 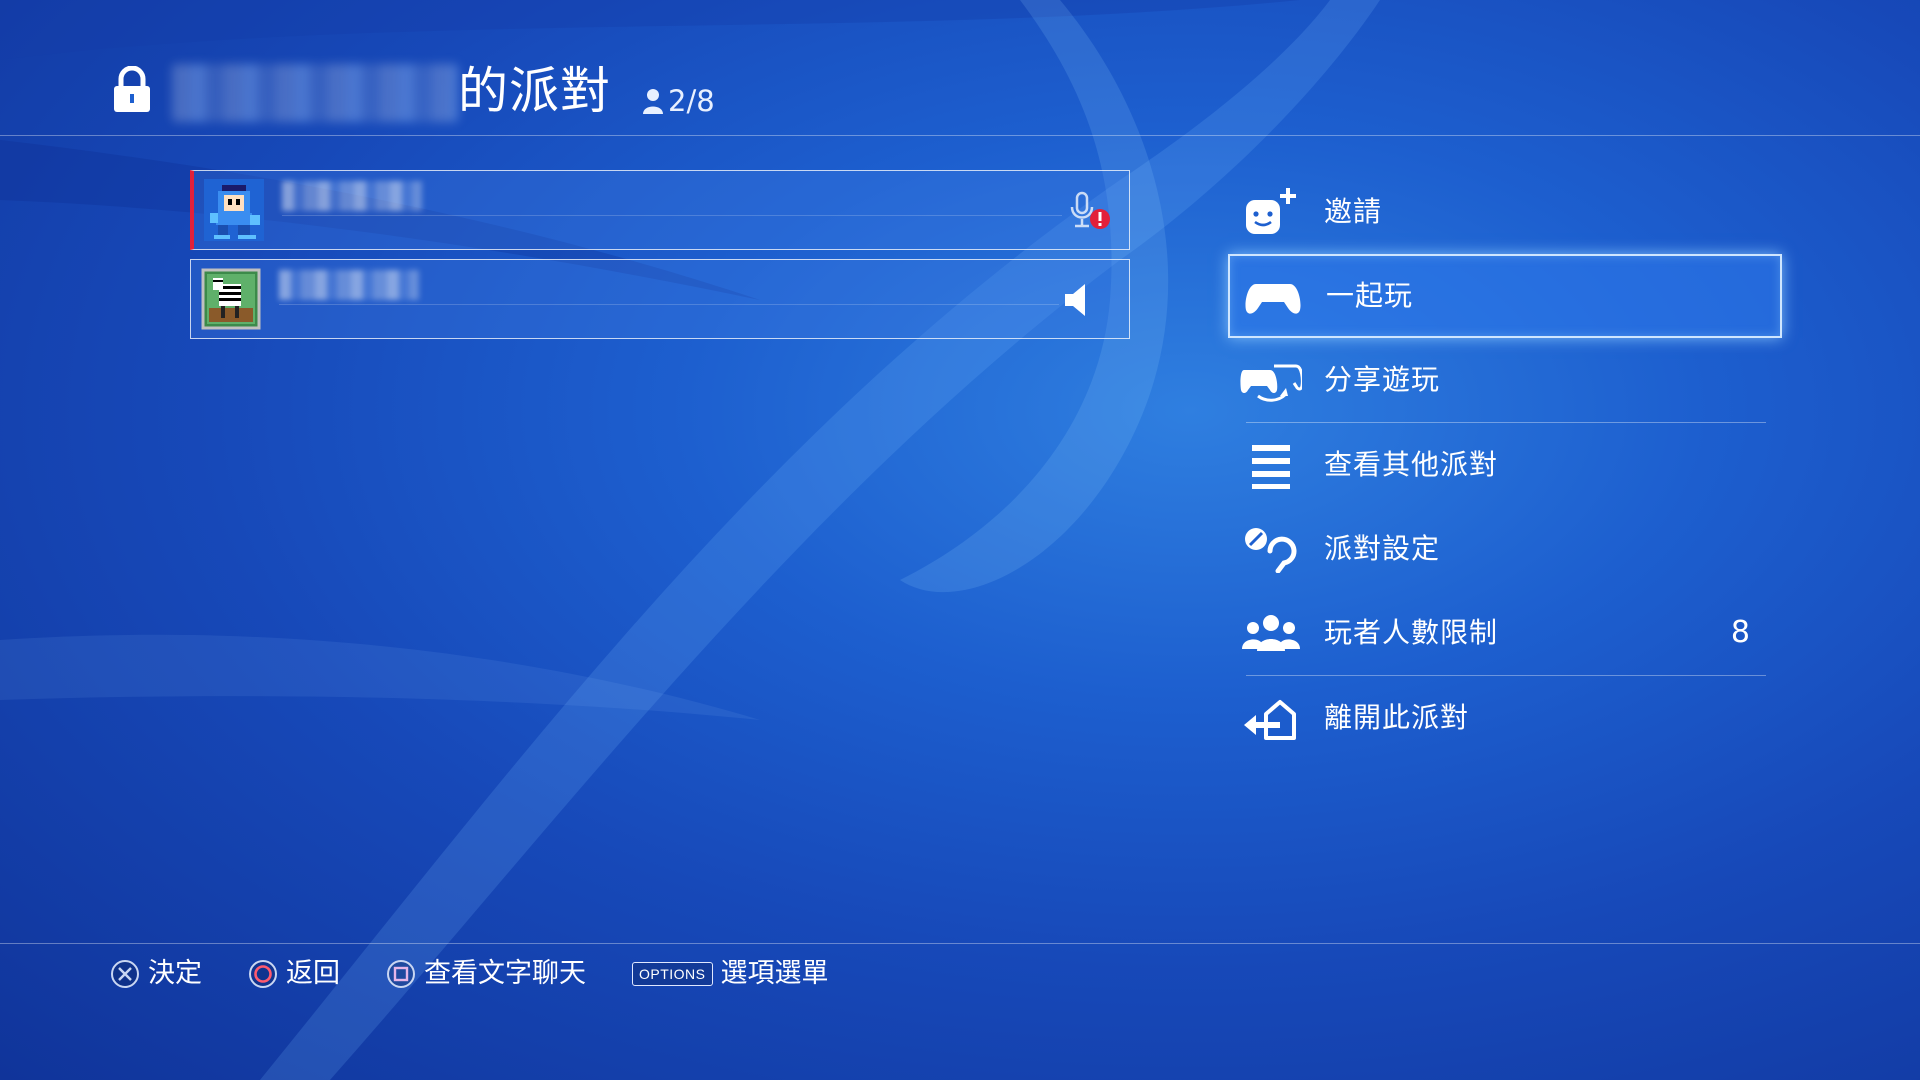 I want to click on host-name-redacted, so click(x=315, y=93).